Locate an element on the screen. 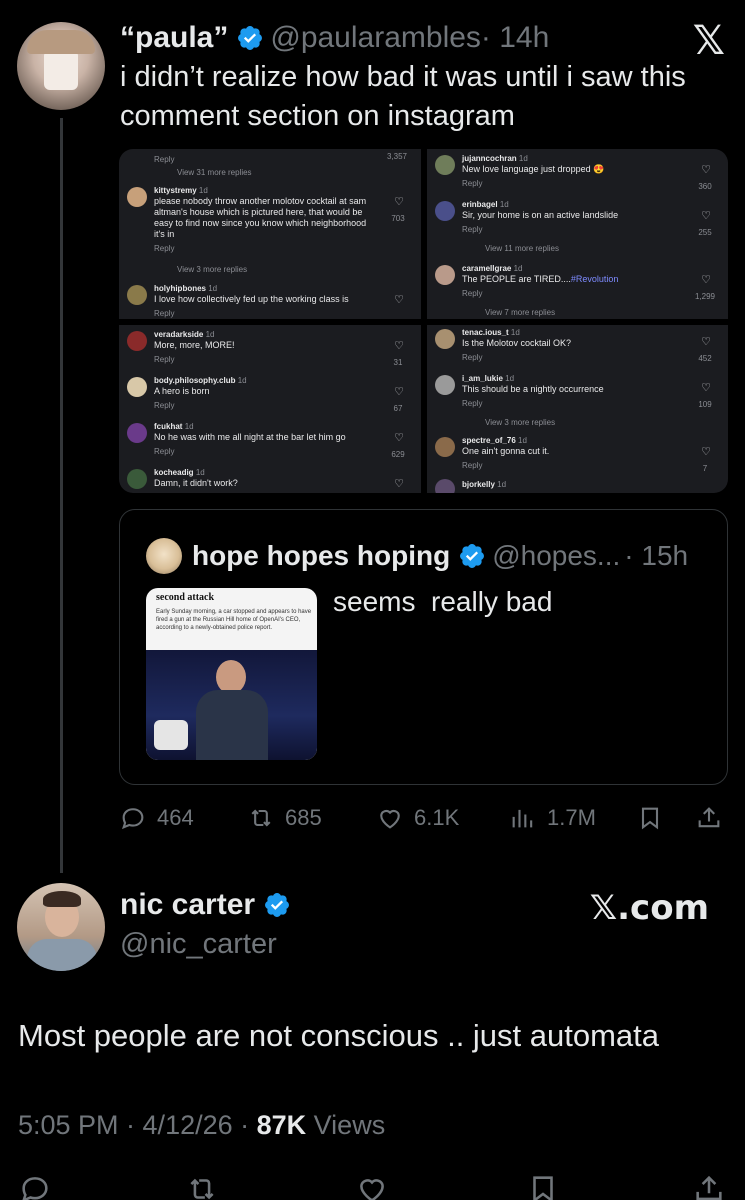 The height and width of the screenshot is (1200, 745). comment-text: More, more, MORE! is located at coordinates (194, 345).